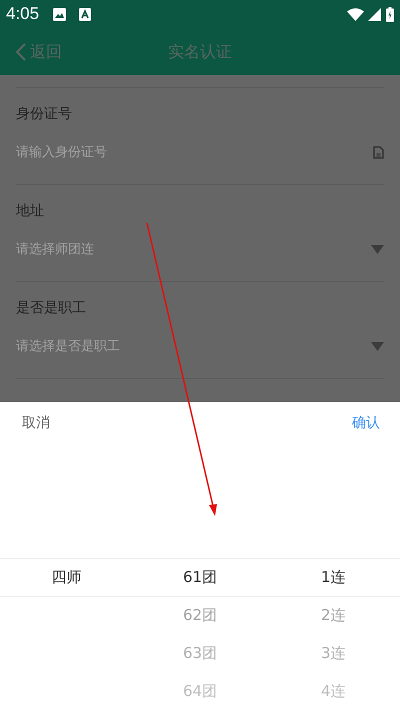 This screenshot has width=400, height=711. I want to click on placeholder-text: 请输入身份证号, so click(61, 153).